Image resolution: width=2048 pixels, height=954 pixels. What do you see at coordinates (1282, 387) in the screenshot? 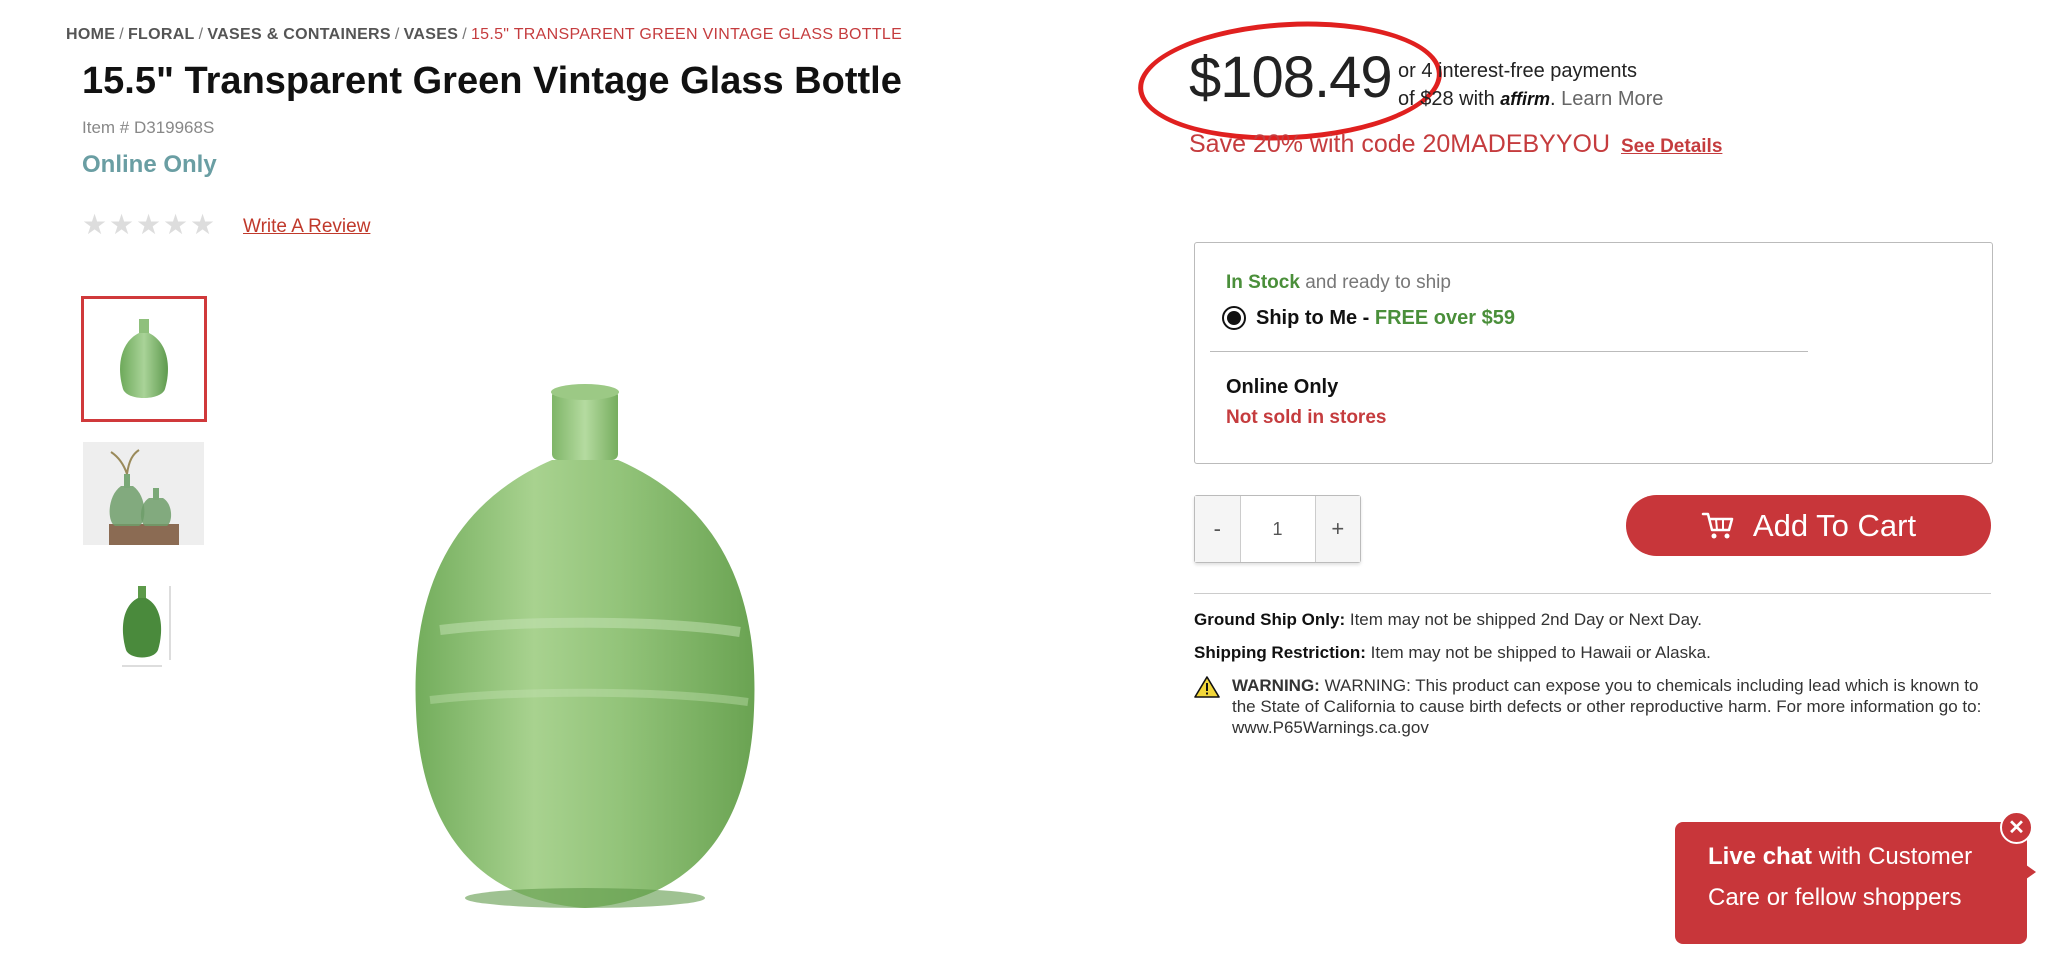
I see `online-only-label: Online Only` at bounding box center [1282, 387].